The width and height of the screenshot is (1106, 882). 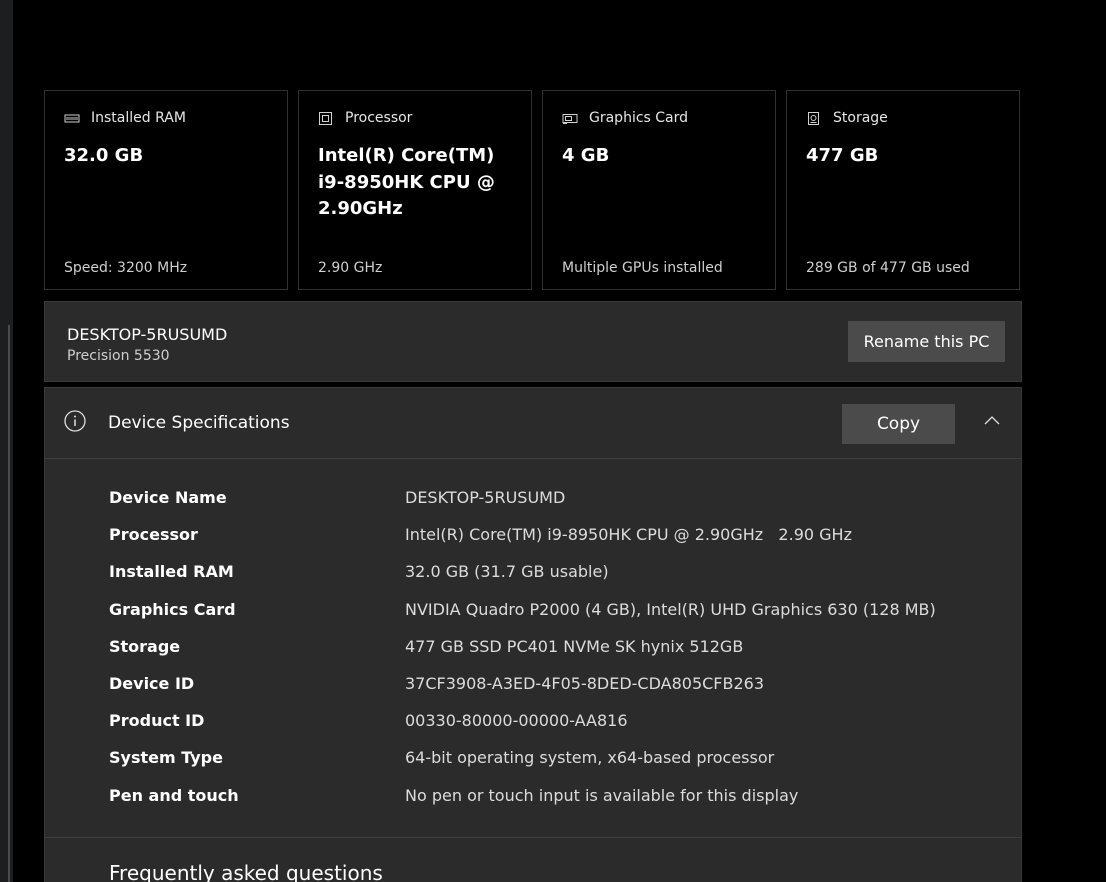 I want to click on divider, so click(x=533, y=837).